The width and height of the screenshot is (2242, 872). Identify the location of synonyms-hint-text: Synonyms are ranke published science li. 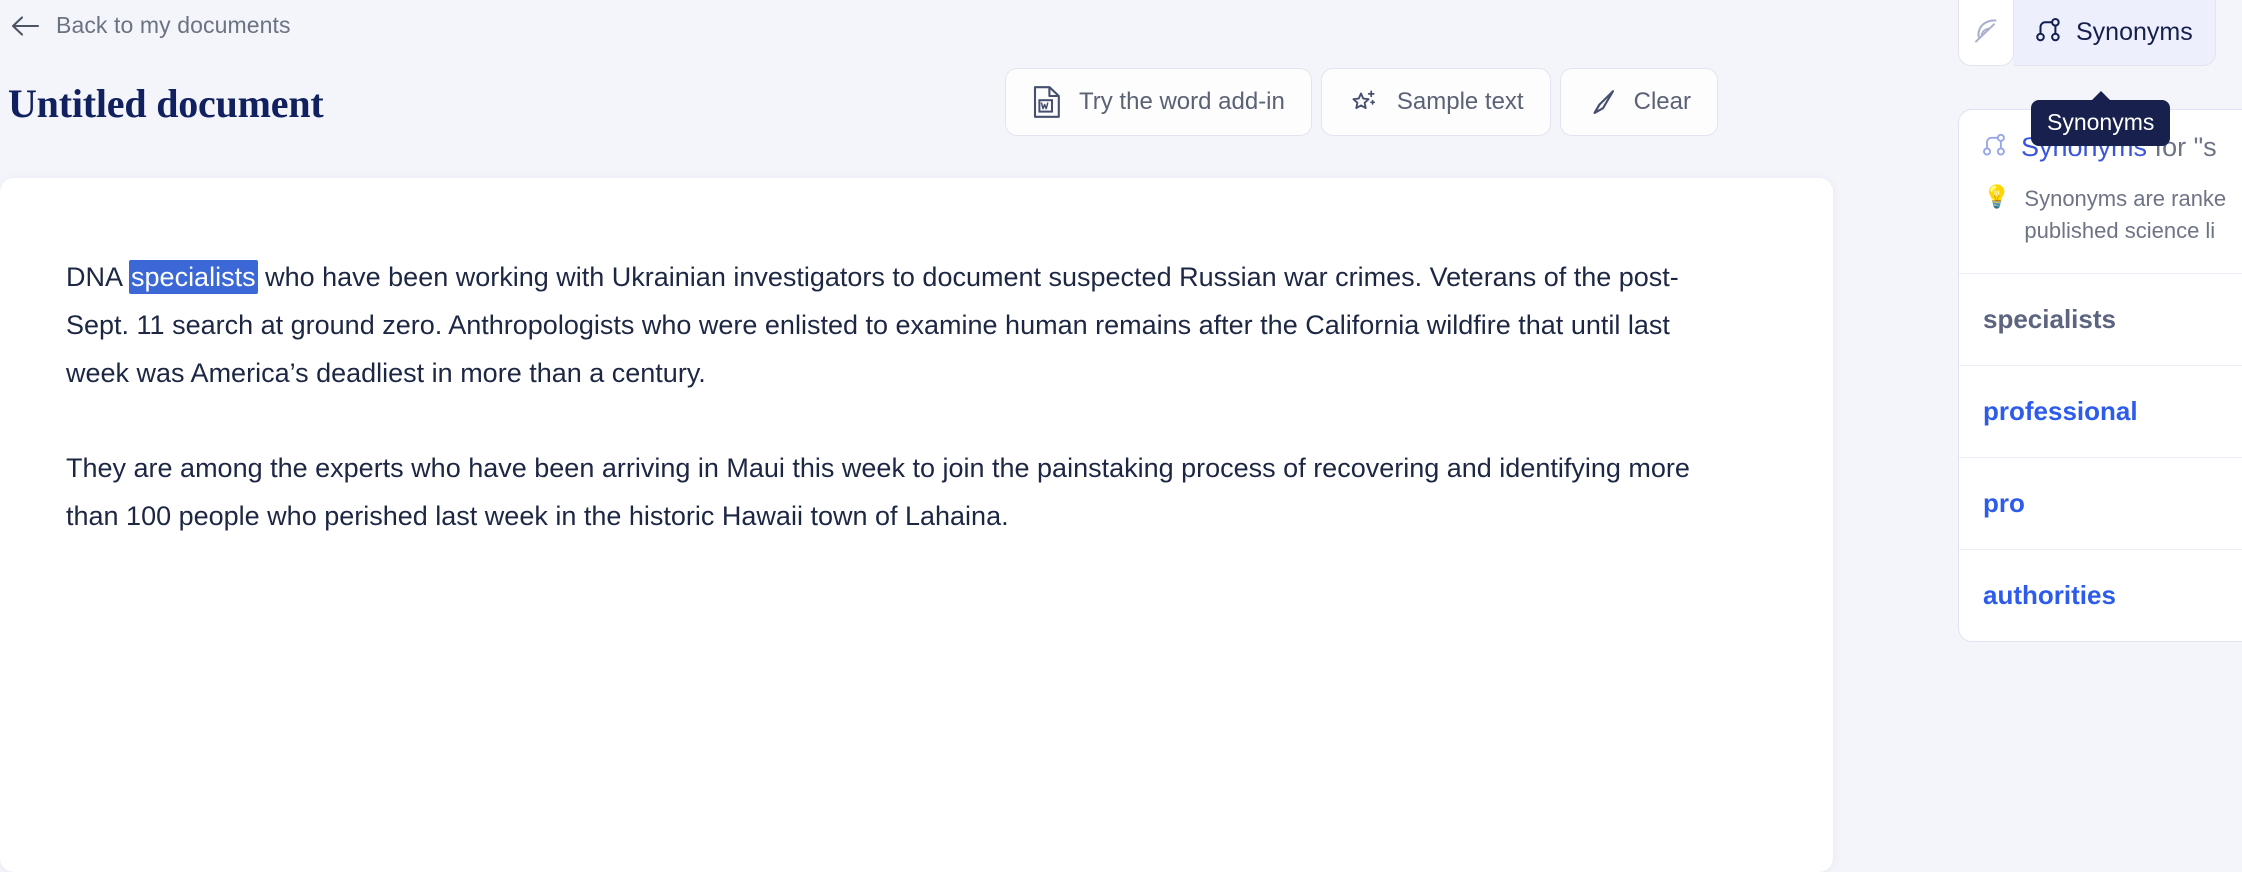
(2125, 215).